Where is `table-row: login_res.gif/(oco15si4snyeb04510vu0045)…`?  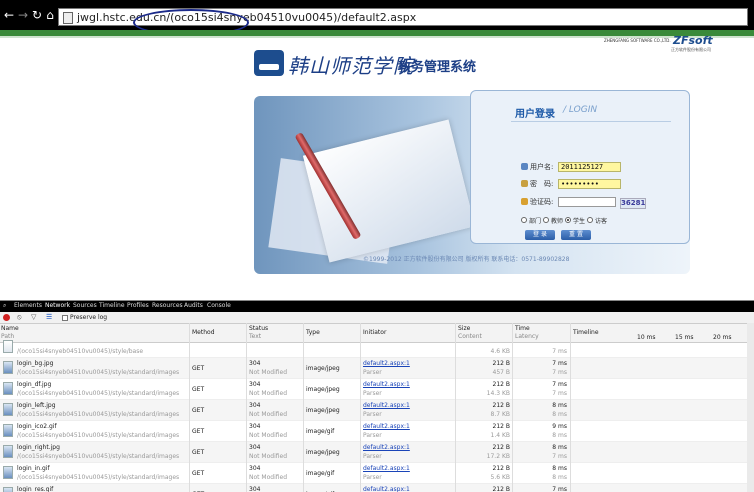
table-row: login_res.gif/(oco15si4snyeb04510vu0045)… is located at coordinates (377, 488).